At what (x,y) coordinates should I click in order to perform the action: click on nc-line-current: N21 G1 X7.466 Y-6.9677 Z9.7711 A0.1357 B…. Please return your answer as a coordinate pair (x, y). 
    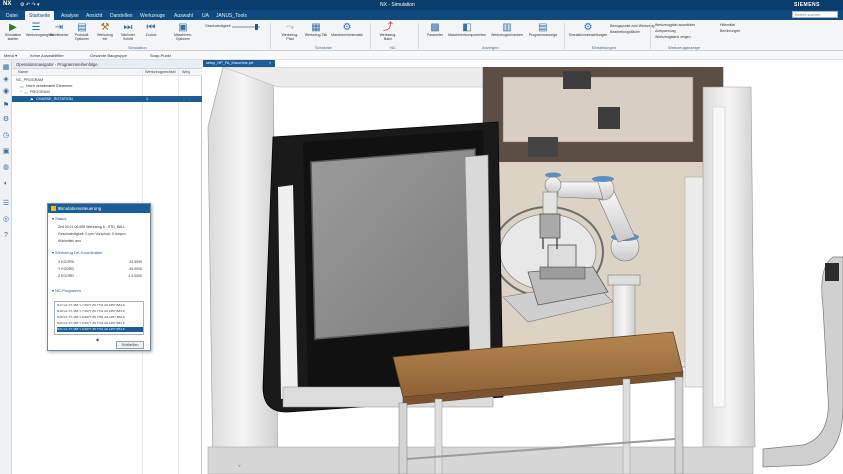
    Looking at the image, I should click on (100, 329).